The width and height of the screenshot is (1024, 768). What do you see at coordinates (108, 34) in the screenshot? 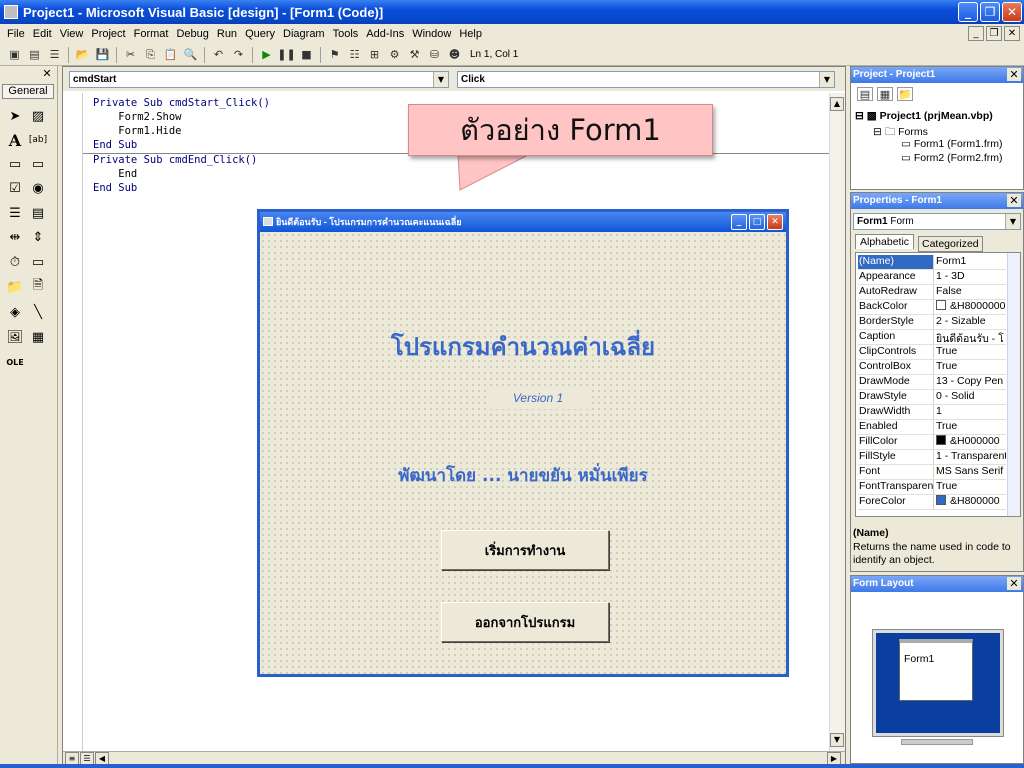
I see `menu-project: Project` at bounding box center [108, 34].